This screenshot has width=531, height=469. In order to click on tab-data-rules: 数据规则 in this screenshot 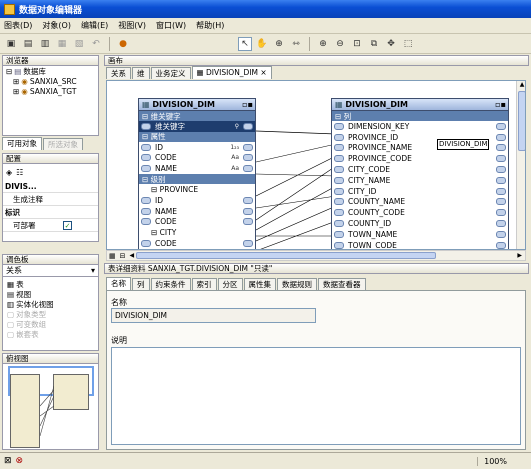, I will do `click(297, 284)`.